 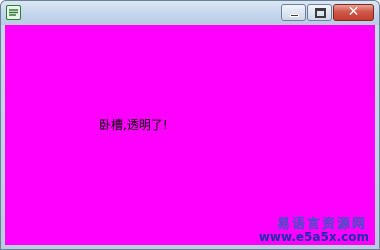 I want to click on app-icon, so click(x=13, y=12).